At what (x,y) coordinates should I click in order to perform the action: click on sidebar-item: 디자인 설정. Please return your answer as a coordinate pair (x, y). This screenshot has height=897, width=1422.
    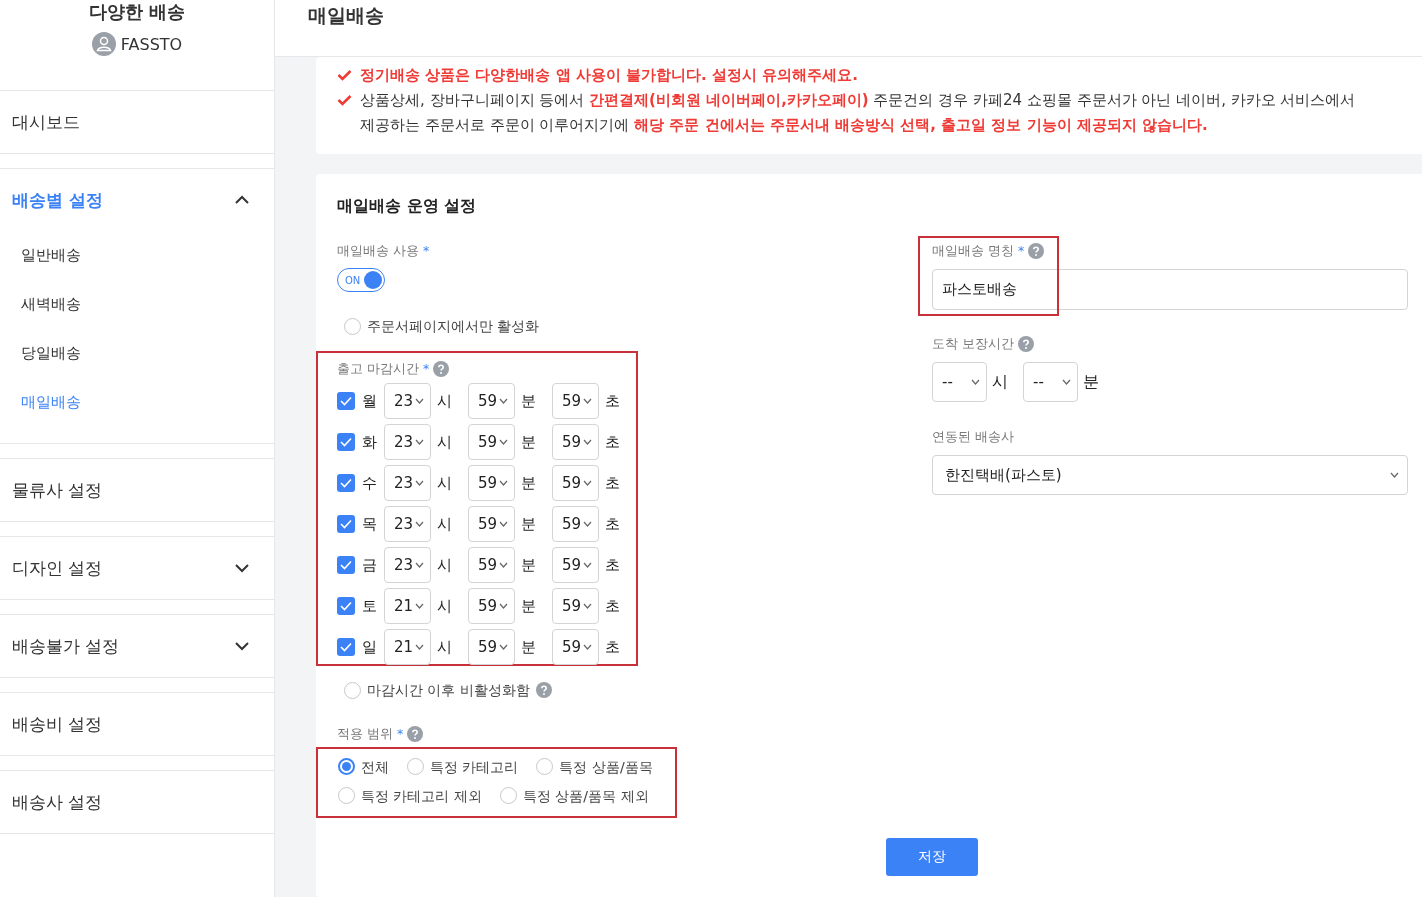
    Looking at the image, I should click on (137, 568).